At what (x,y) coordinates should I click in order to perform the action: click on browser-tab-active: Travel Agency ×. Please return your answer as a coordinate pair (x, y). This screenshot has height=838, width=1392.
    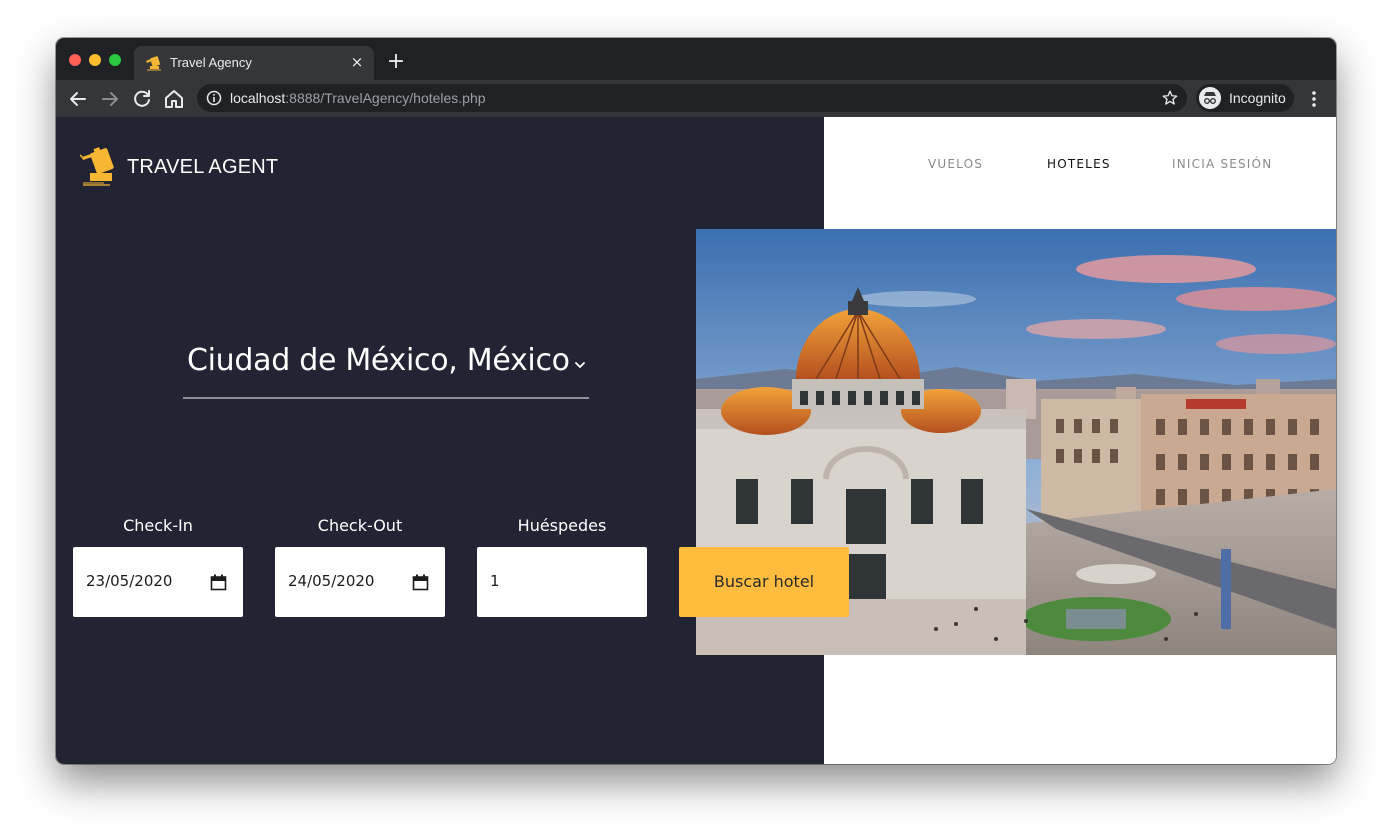
    Looking at the image, I should click on (254, 63).